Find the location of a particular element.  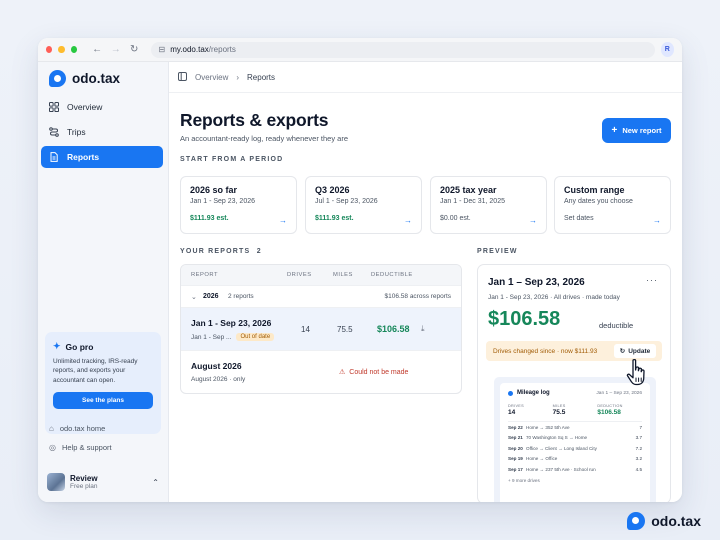

period-title: Custom range is located at coordinates (594, 190).